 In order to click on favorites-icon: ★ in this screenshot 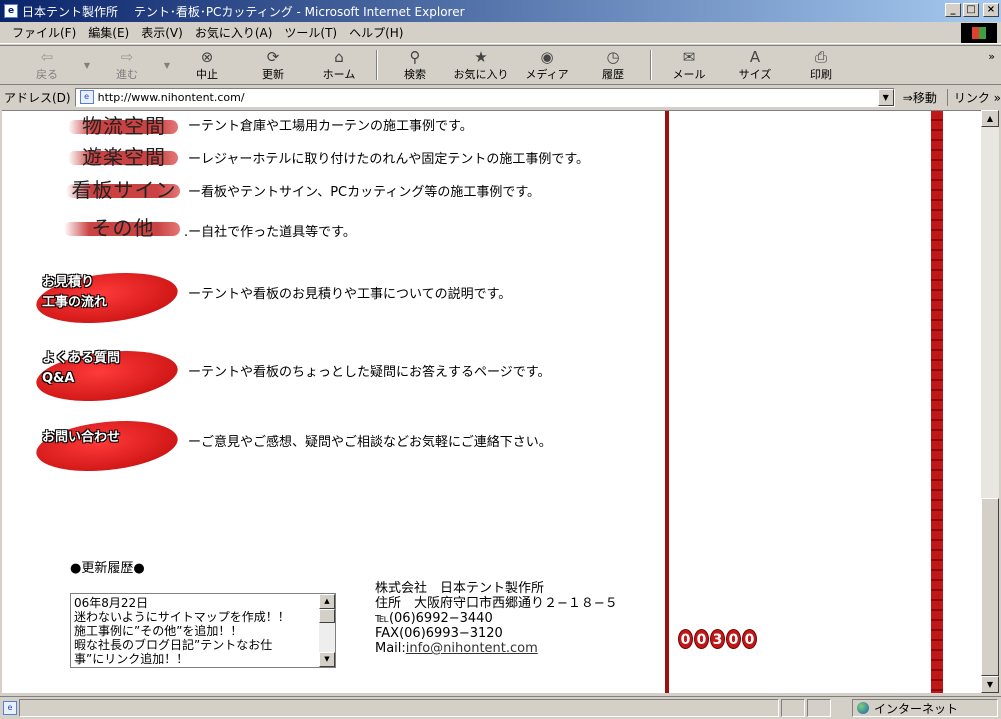, I will do `click(481, 57)`.